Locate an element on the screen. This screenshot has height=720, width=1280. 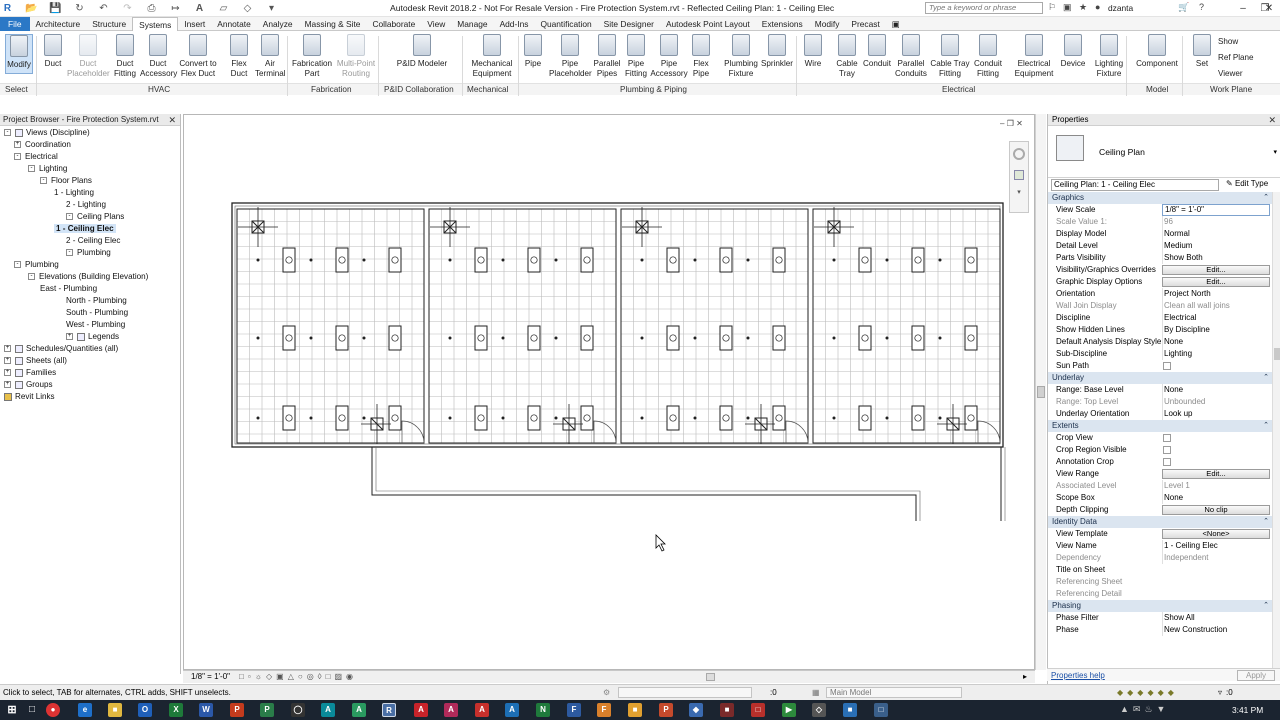
tree-item: + Schedules/Quantities (all) is located at coordinates (61, 348).